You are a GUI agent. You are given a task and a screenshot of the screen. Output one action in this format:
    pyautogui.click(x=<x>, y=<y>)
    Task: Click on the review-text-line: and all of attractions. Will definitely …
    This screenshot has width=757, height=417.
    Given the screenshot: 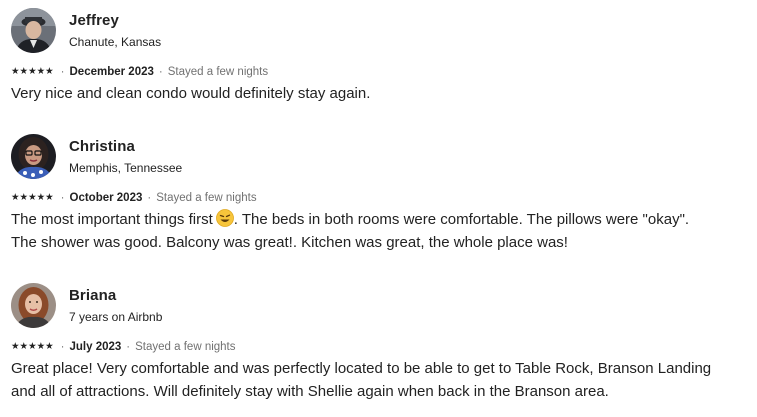 What is the action you would take?
    pyautogui.click(x=310, y=391)
    